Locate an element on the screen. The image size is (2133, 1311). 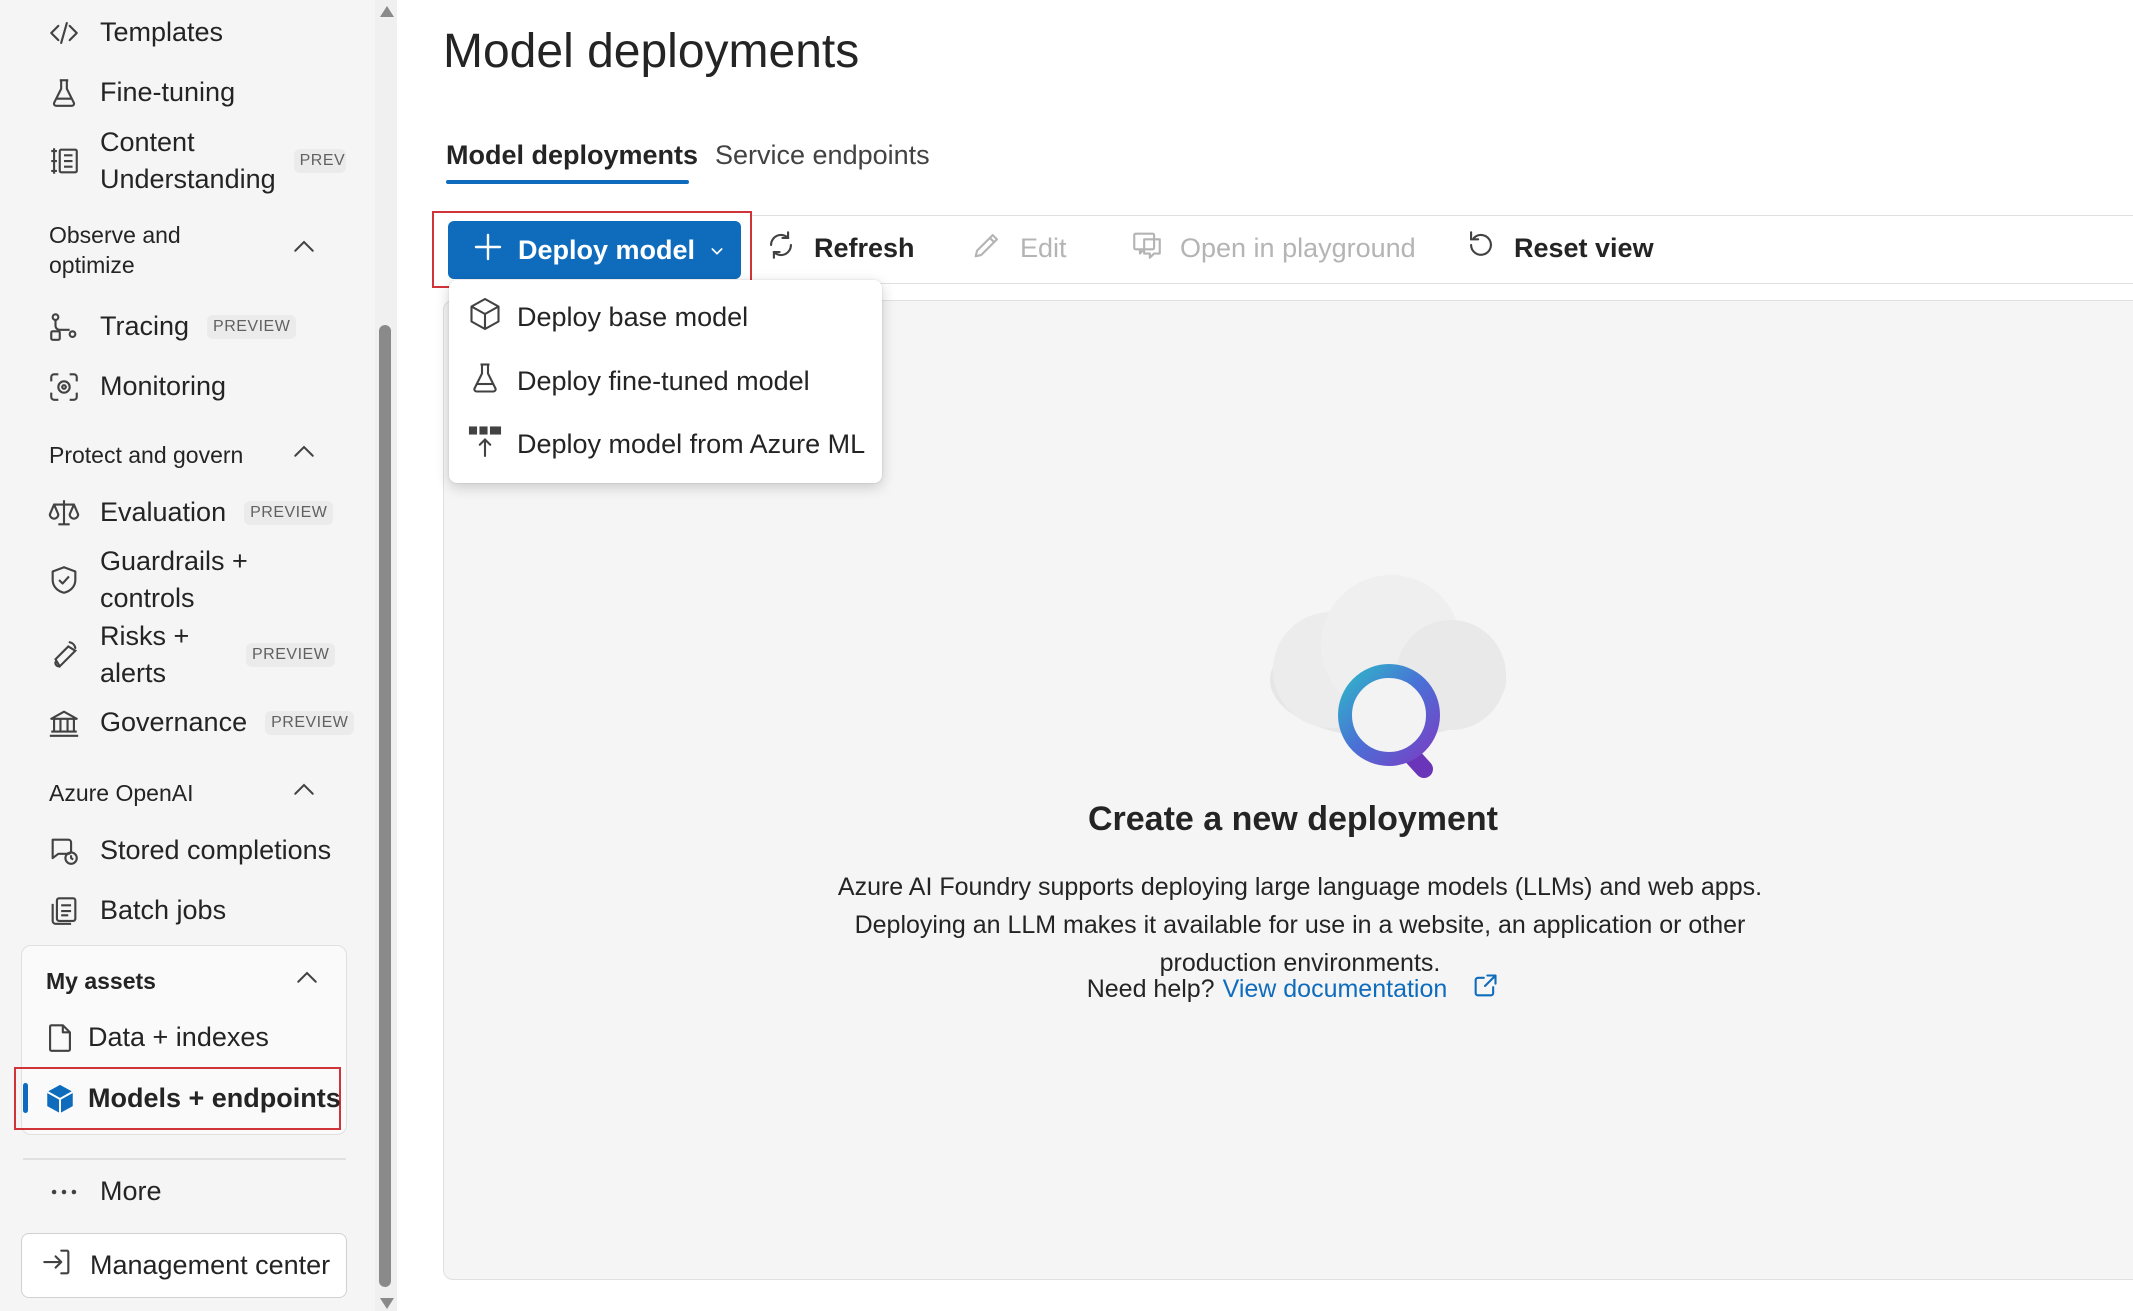
open-in-playground-button: Open in playground is located at coordinates (1273, 248).